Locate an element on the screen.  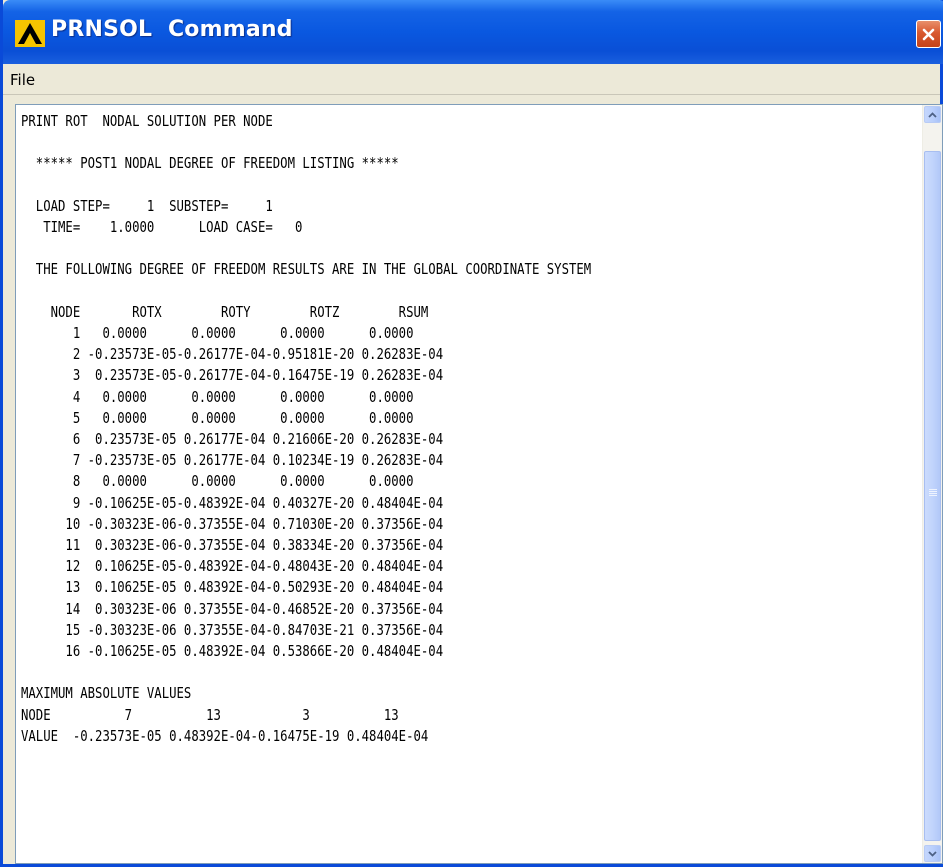
output-line: 4 0.0000 0.0000 0.0000 0.0000 is located at coordinates (217, 396).